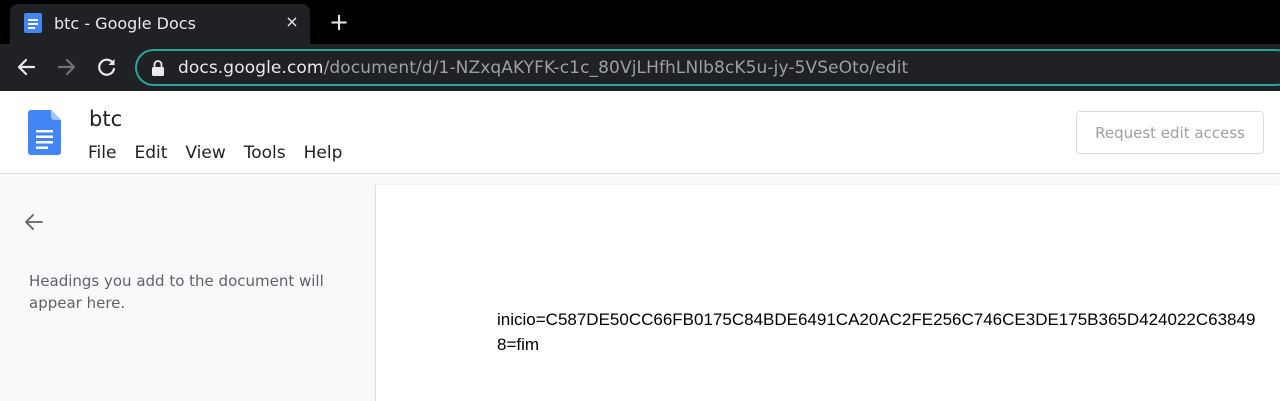 The image size is (1280, 401). I want to click on tab-title: btc - Google Docs, so click(125, 23).